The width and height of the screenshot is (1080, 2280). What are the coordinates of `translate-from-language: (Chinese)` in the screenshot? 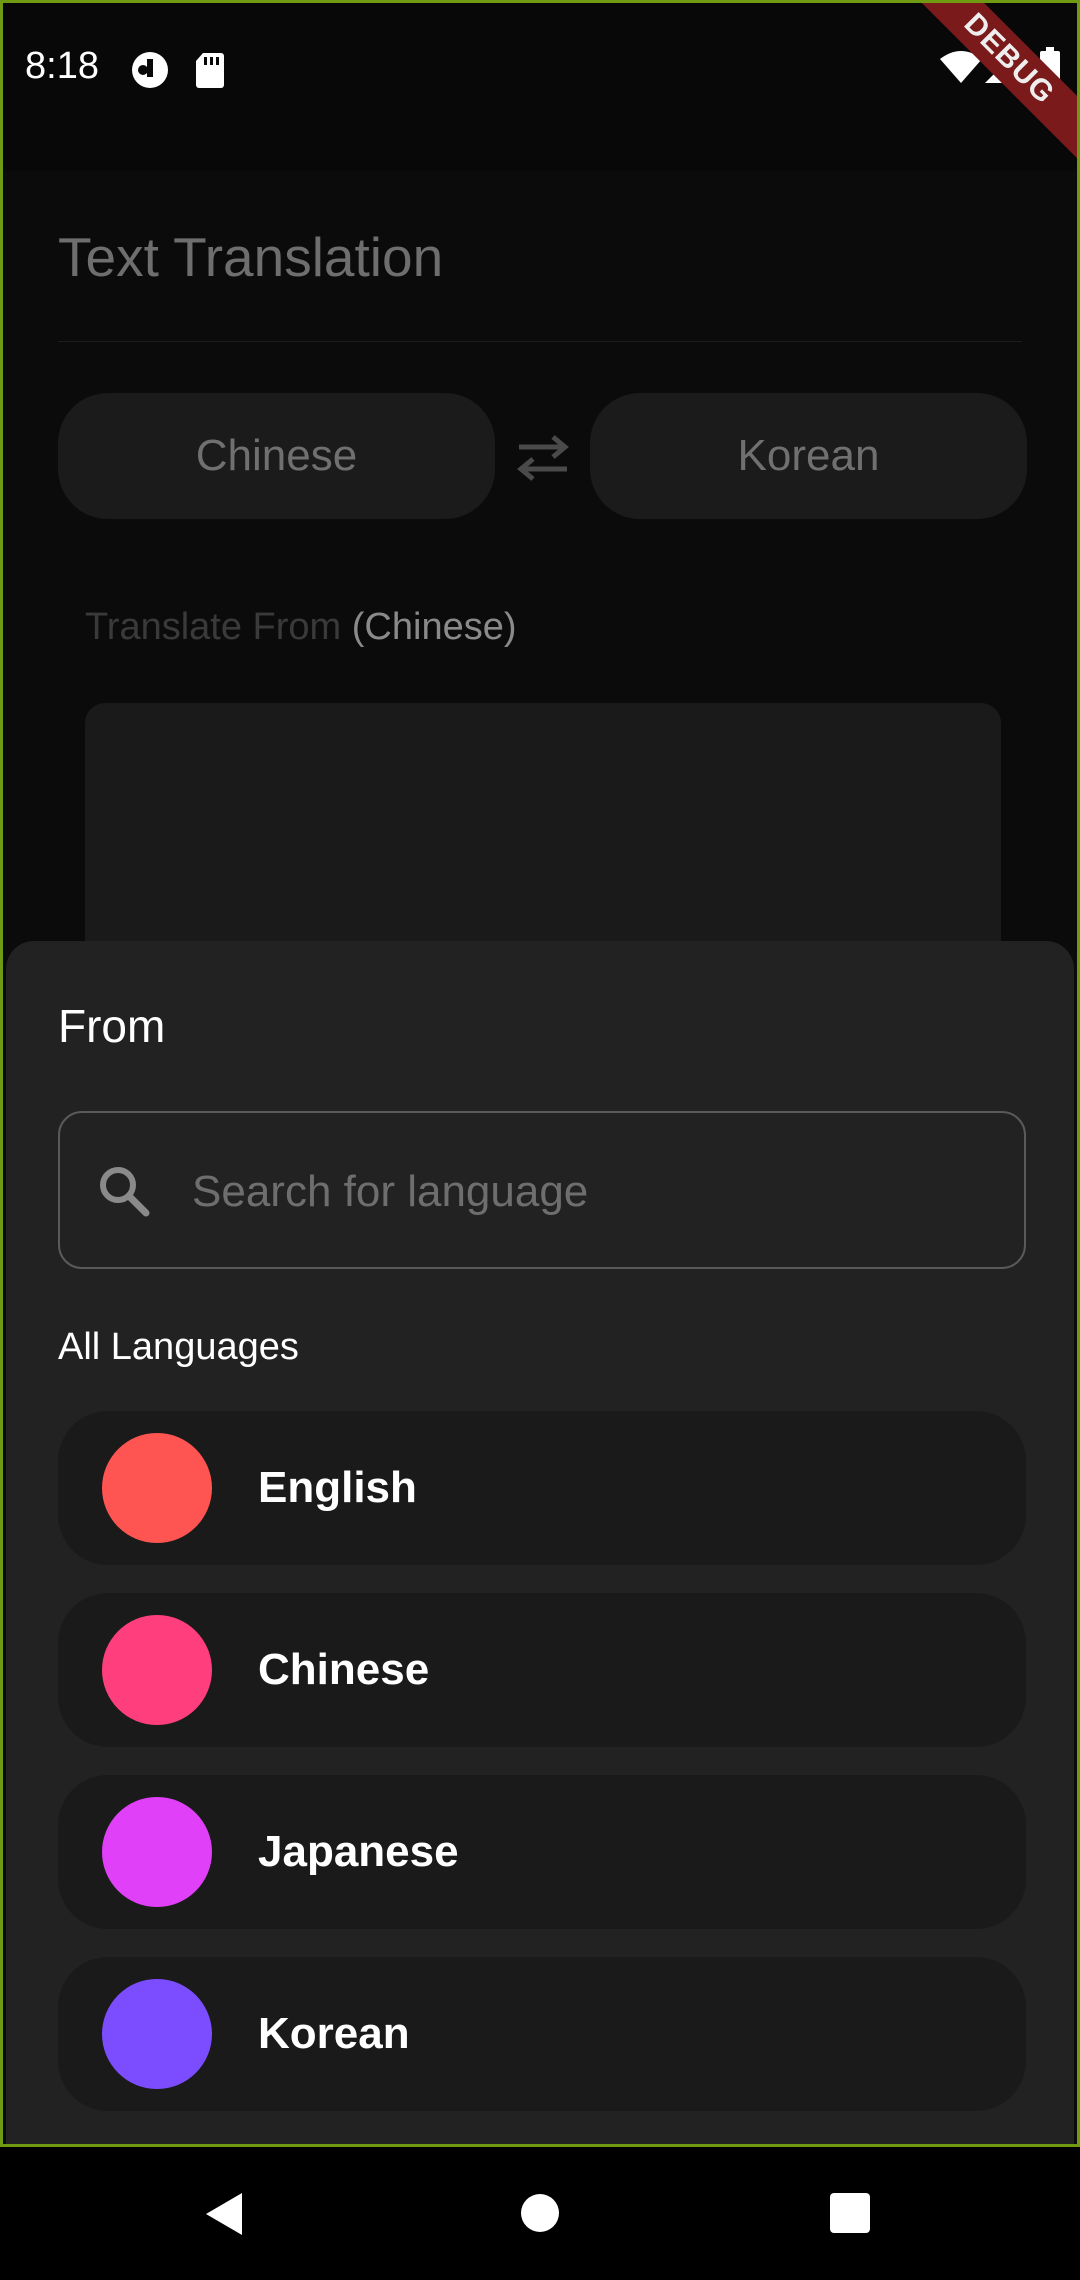 It's located at (434, 627).